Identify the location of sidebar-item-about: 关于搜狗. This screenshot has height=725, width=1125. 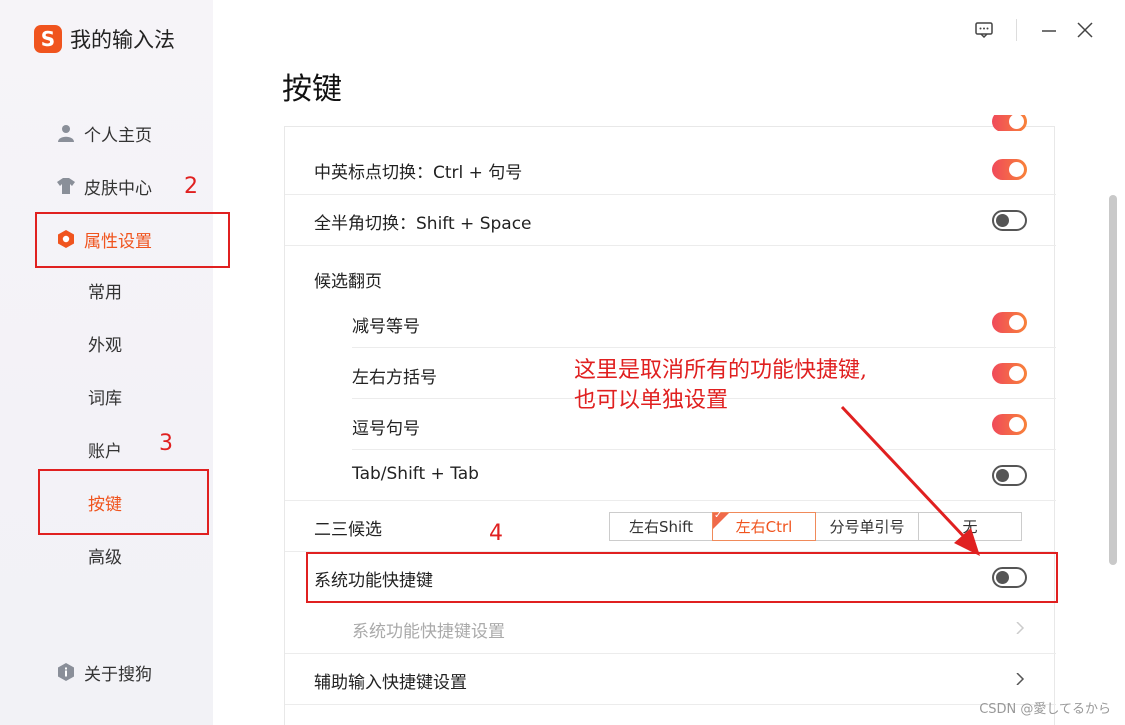
(104, 672).